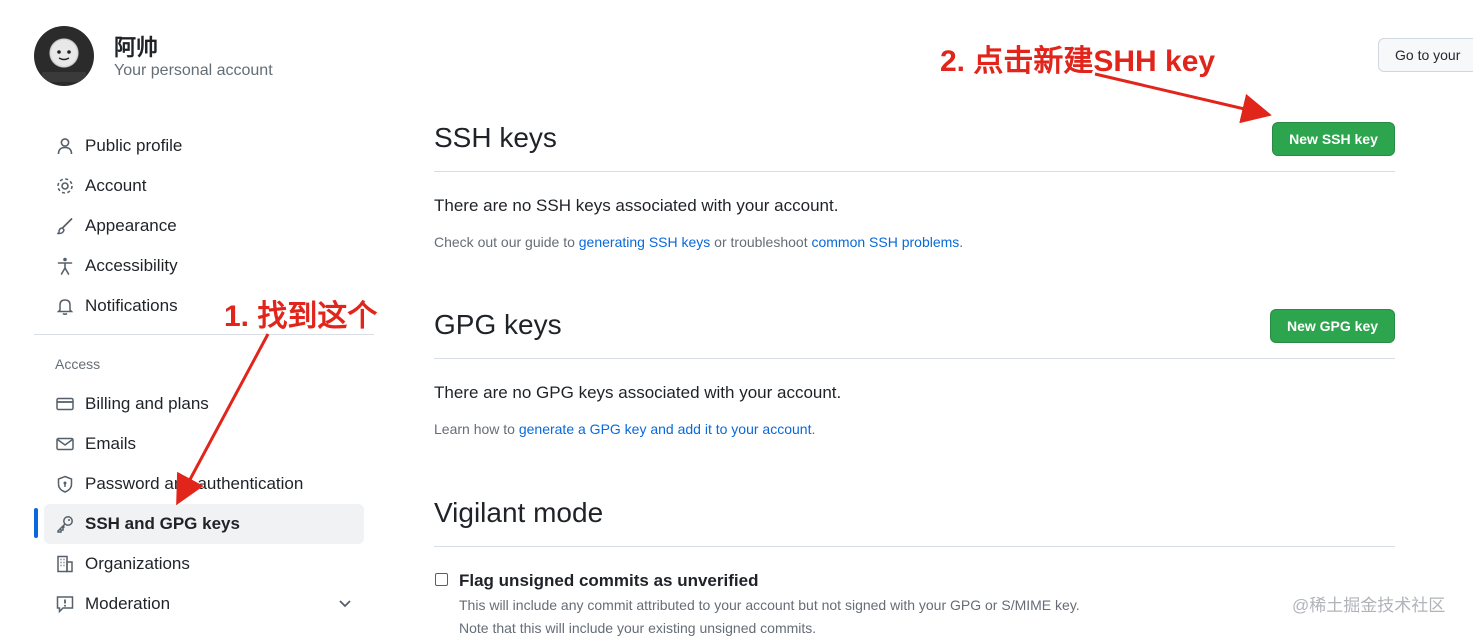 This screenshot has height=636, width=1473. I want to click on annotation-step-1: 1. 找到这个, so click(301, 316).